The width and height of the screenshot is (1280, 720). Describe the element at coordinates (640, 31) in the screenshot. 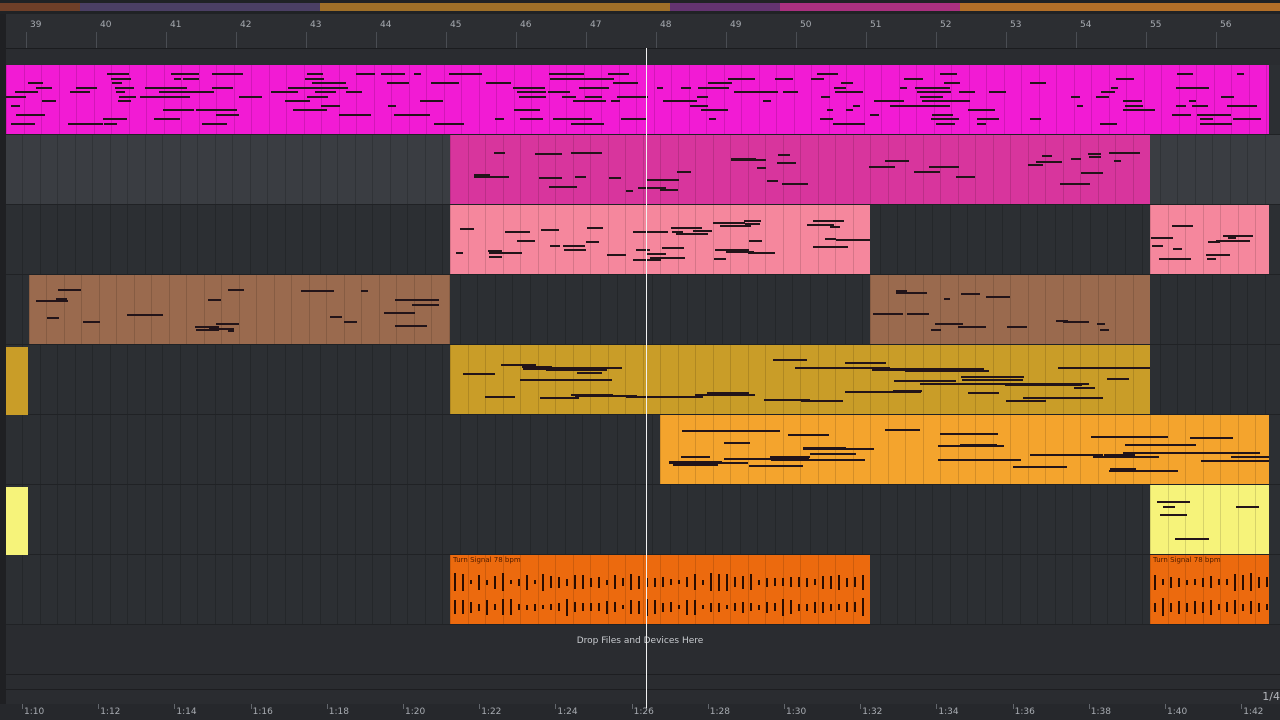

I see `beat-time-ruler: 39 40 41 42 43 44 45 46 47 48 49 50 51 52 53 54 55 56` at that location.